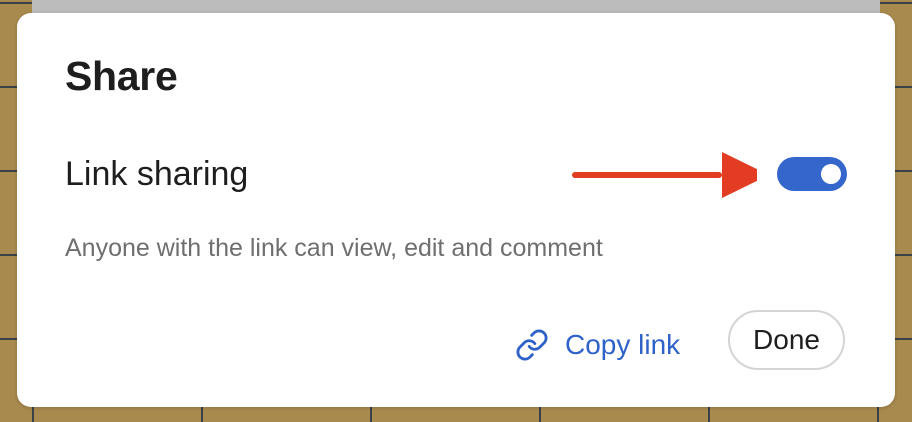 The width and height of the screenshot is (912, 422). I want to click on done-button: Done, so click(786, 340).